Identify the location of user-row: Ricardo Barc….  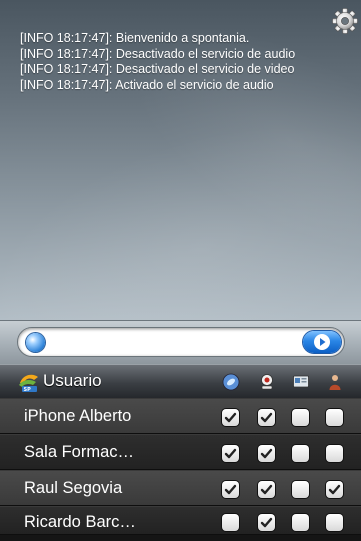
(180, 520).